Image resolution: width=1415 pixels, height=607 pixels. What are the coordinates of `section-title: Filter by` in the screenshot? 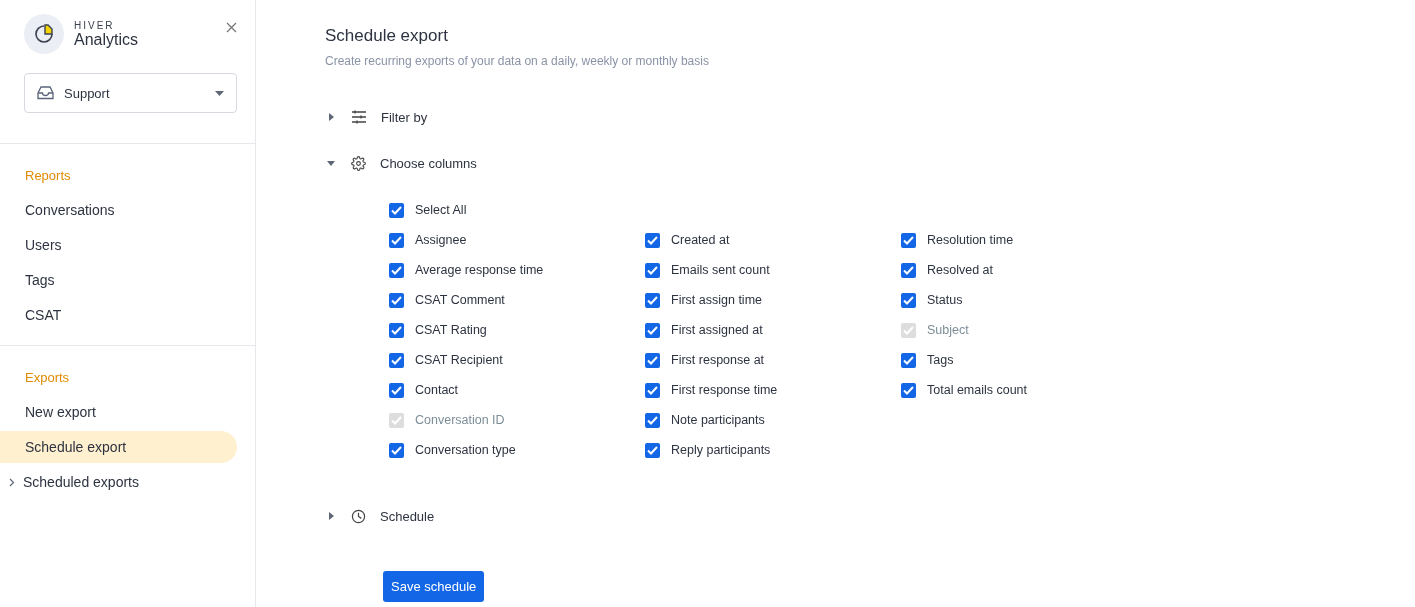 It's located at (404, 117).